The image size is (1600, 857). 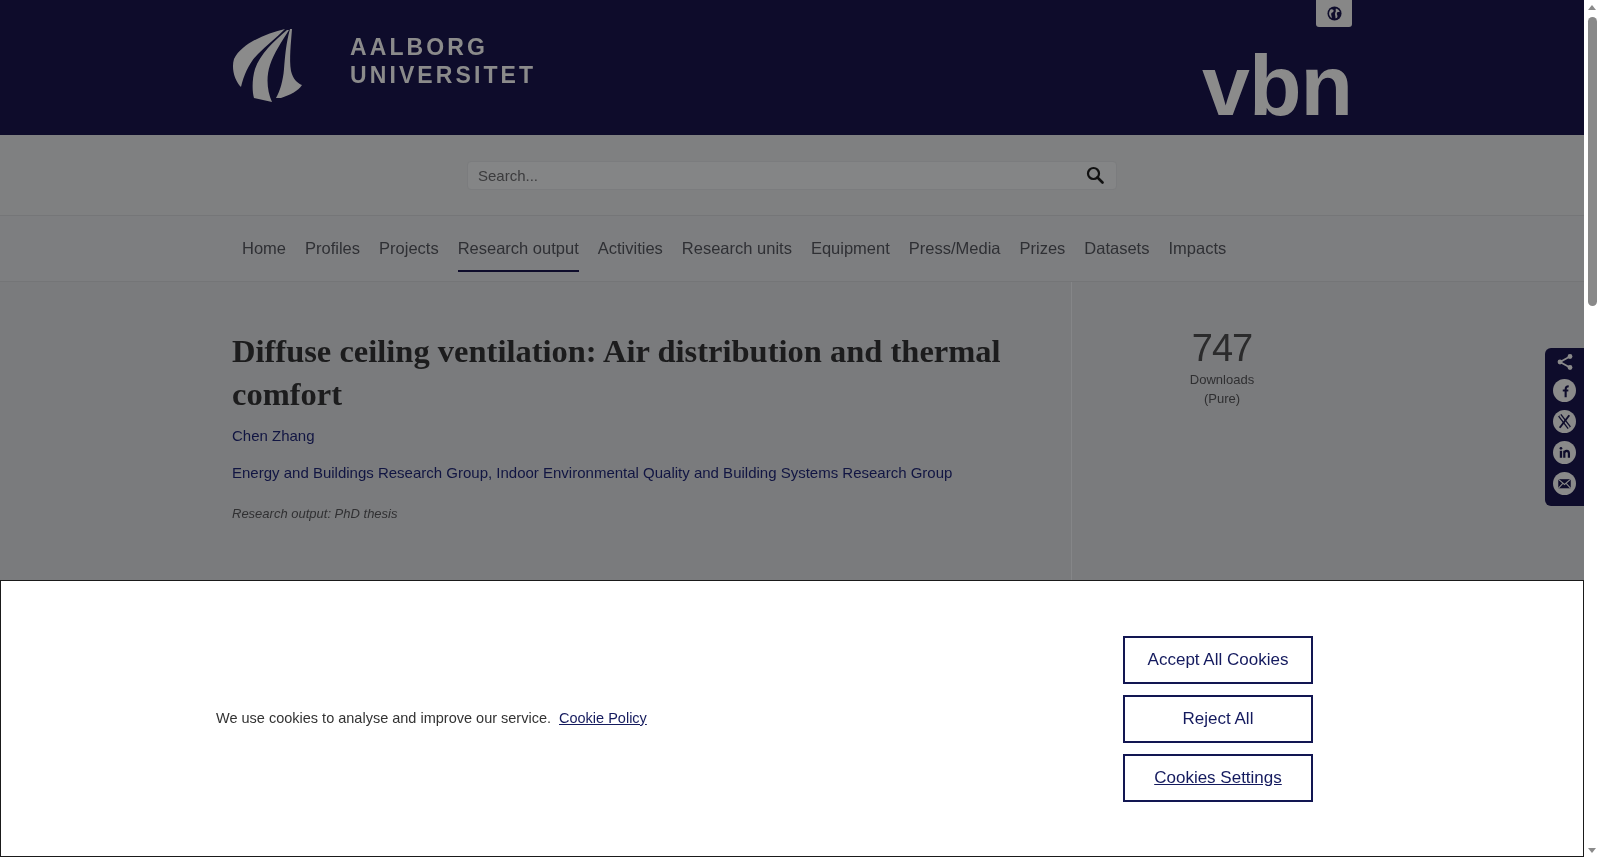 What do you see at coordinates (360, 472) in the screenshot?
I see `organisation-link: Energy and Buildings Research Group` at bounding box center [360, 472].